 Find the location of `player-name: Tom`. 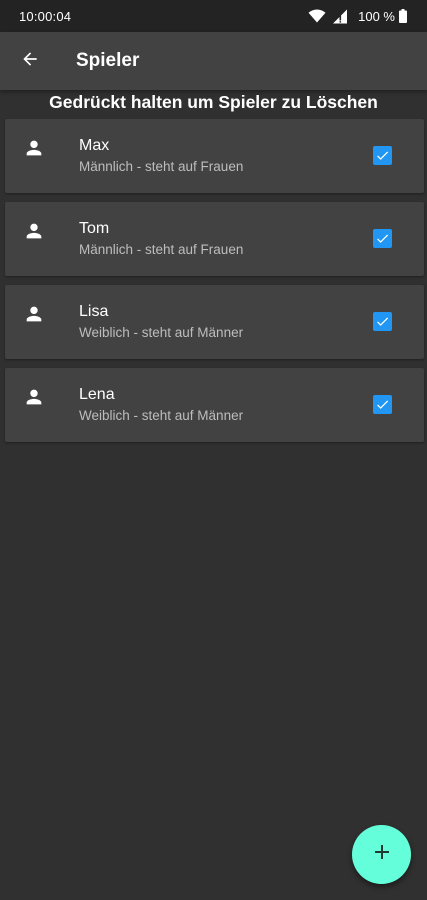

player-name: Tom is located at coordinates (94, 228).